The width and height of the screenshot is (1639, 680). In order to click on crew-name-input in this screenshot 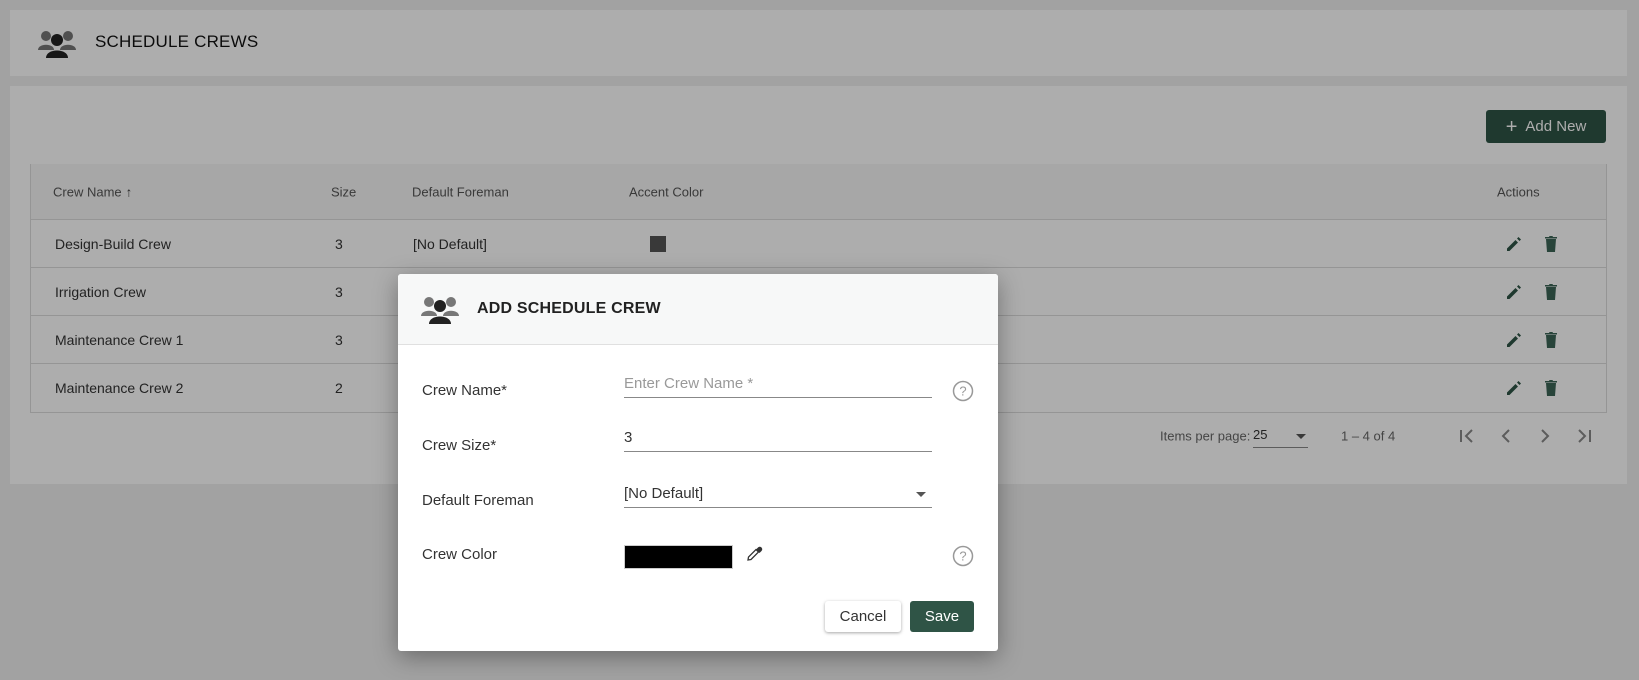, I will do `click(778, 383)`.